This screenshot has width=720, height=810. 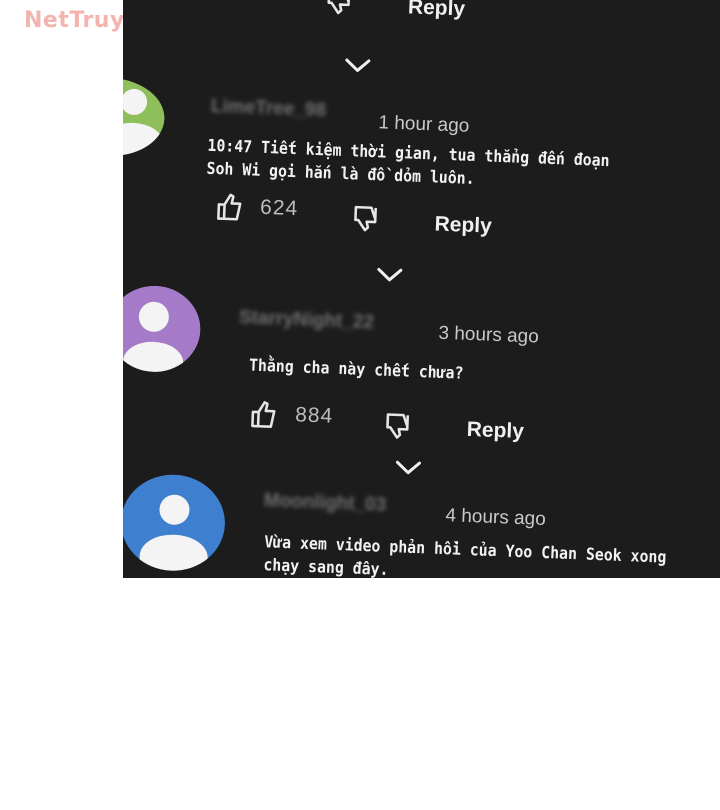 I want to click on like-count: 884, so click(x=314, y=415).